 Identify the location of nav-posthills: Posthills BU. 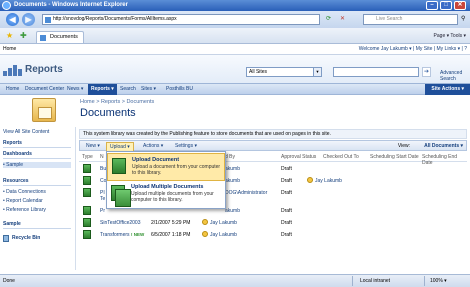
(179, 89).